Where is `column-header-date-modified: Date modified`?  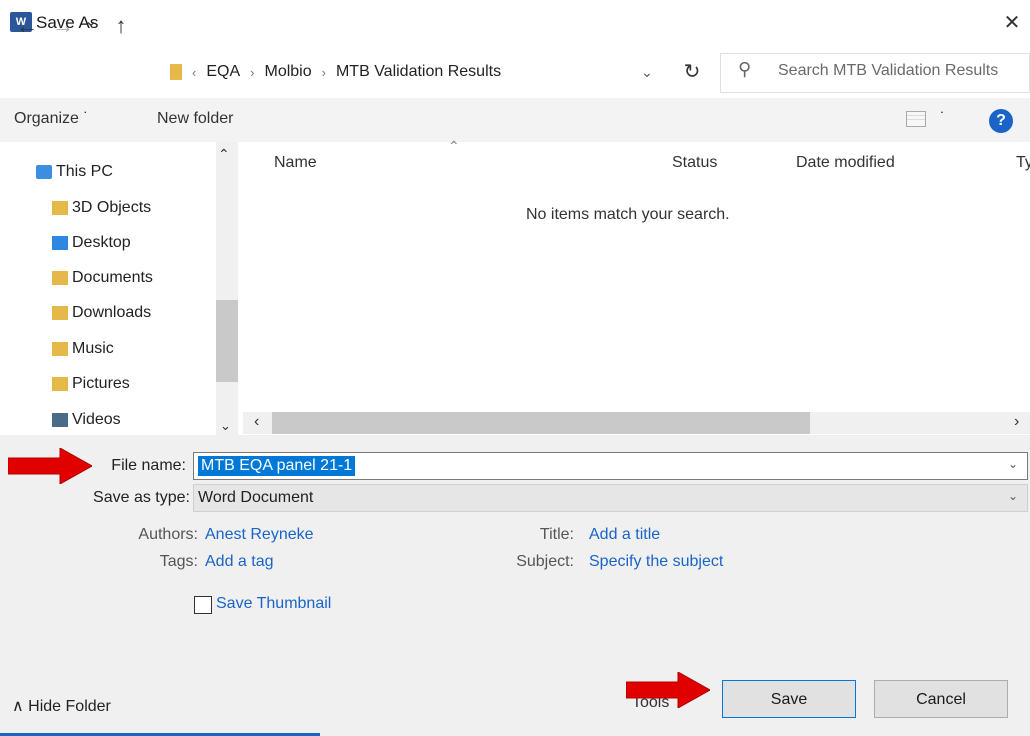 column-header-date-modified: Date modified is located at coordinates (845, 163).